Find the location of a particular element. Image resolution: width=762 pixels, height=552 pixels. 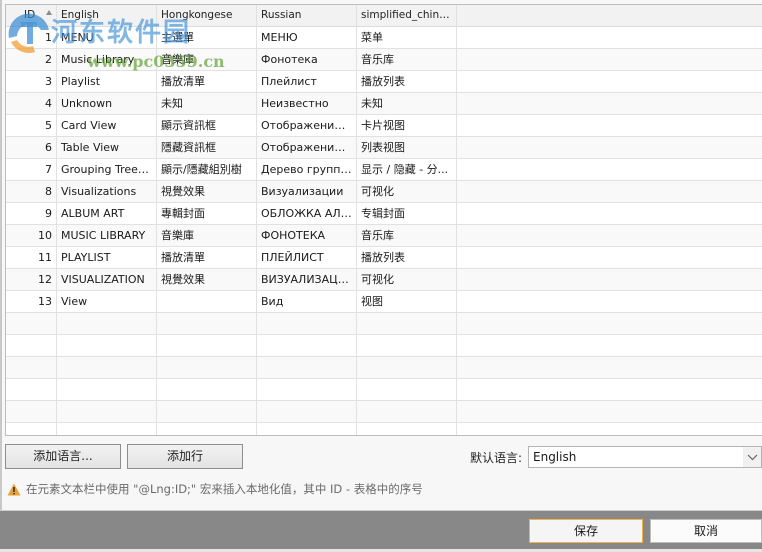

cell-id: 4 is located at coordinates (31, 103).